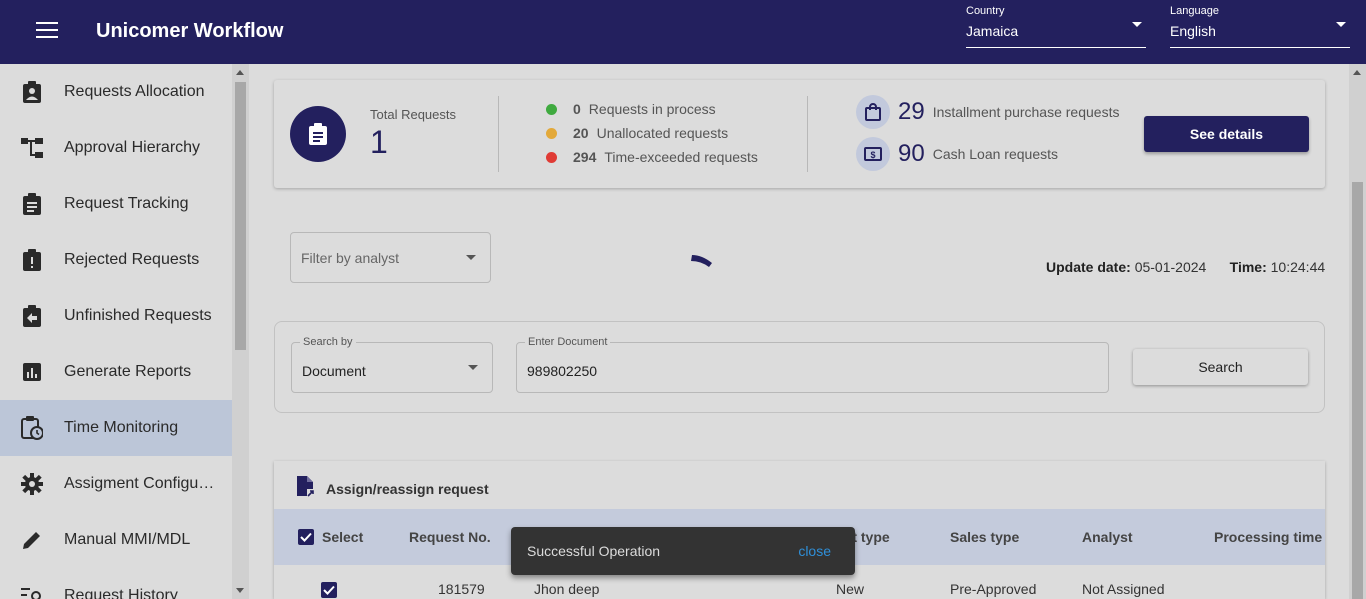  Describe the element at coordinates (911, 111) in the screenshot. I see `installment-count: 29` at that location.